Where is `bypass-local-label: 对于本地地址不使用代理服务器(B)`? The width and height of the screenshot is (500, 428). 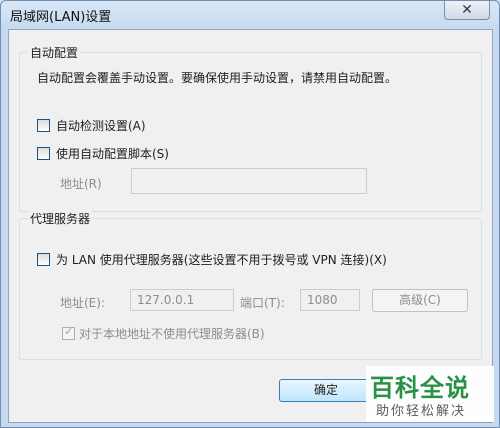 bypass-local-label: 对于本地地址不使用代理服务器(B) is located at coordinates (172, 333).